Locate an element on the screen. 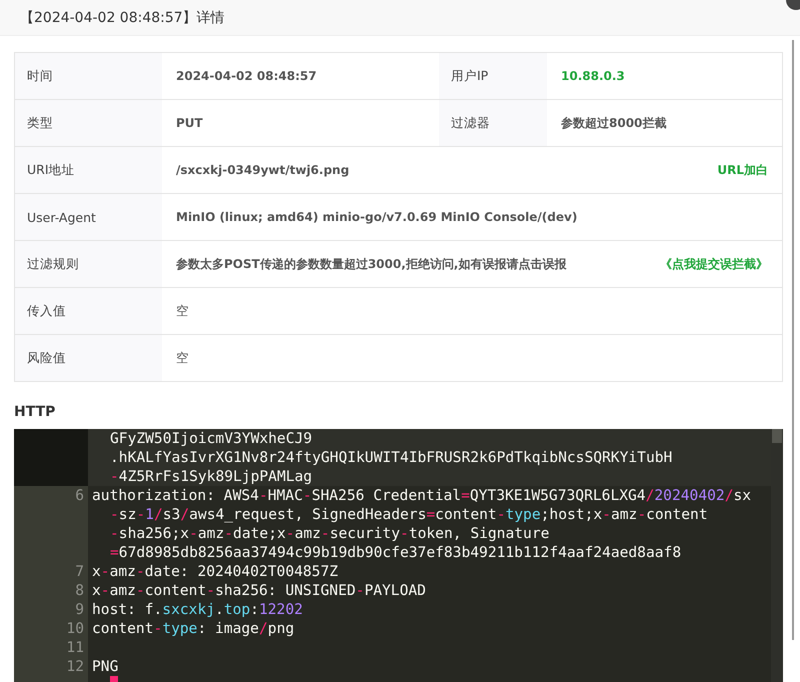  line-number: 6 is located at coordinates (79, 495).